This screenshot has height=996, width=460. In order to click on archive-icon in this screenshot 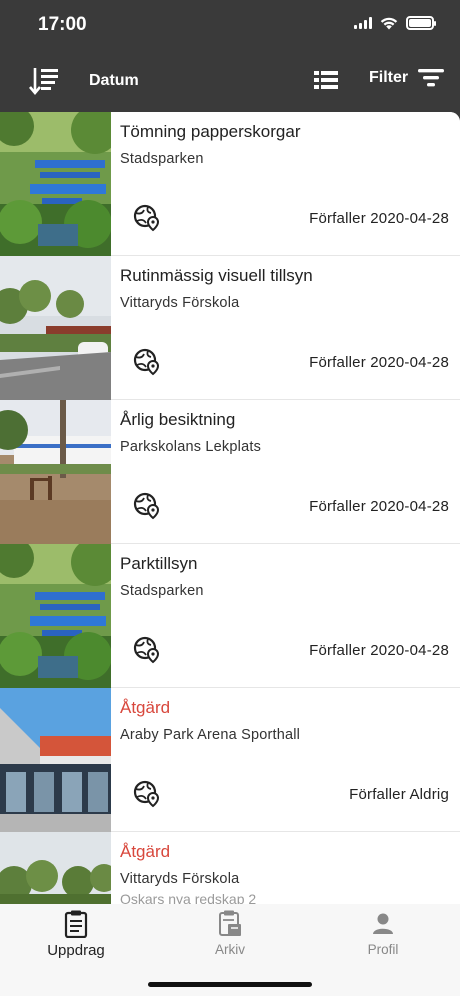, I will do `click(230, 923)`.